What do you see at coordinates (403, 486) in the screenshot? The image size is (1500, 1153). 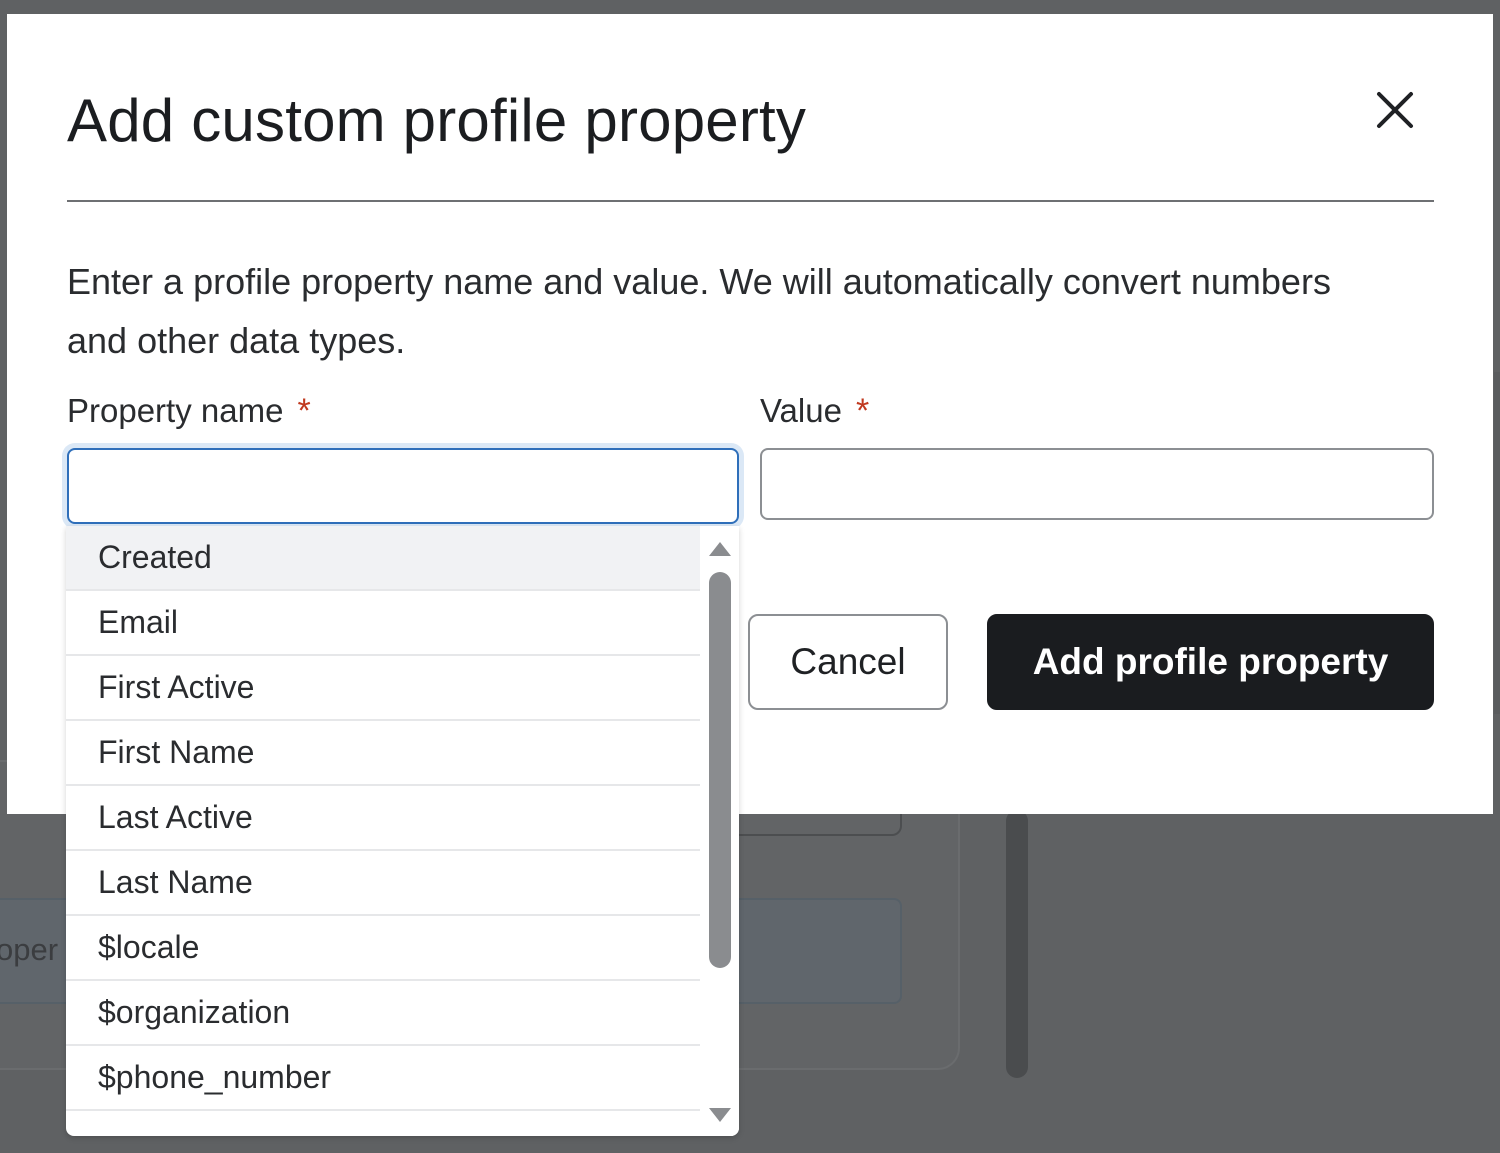 I see `property-name-input` at bounding box center [403, 486].